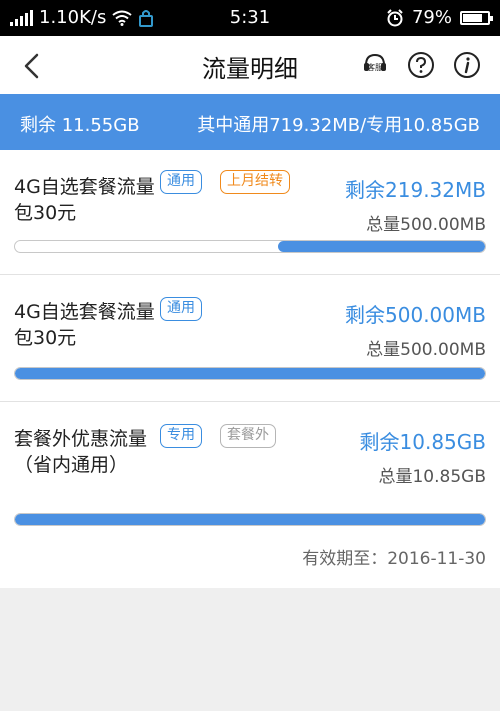 This screenshot has width=500, height=711. I want to click on package-remaining: 剩余500.00MB, so click(415, 315).